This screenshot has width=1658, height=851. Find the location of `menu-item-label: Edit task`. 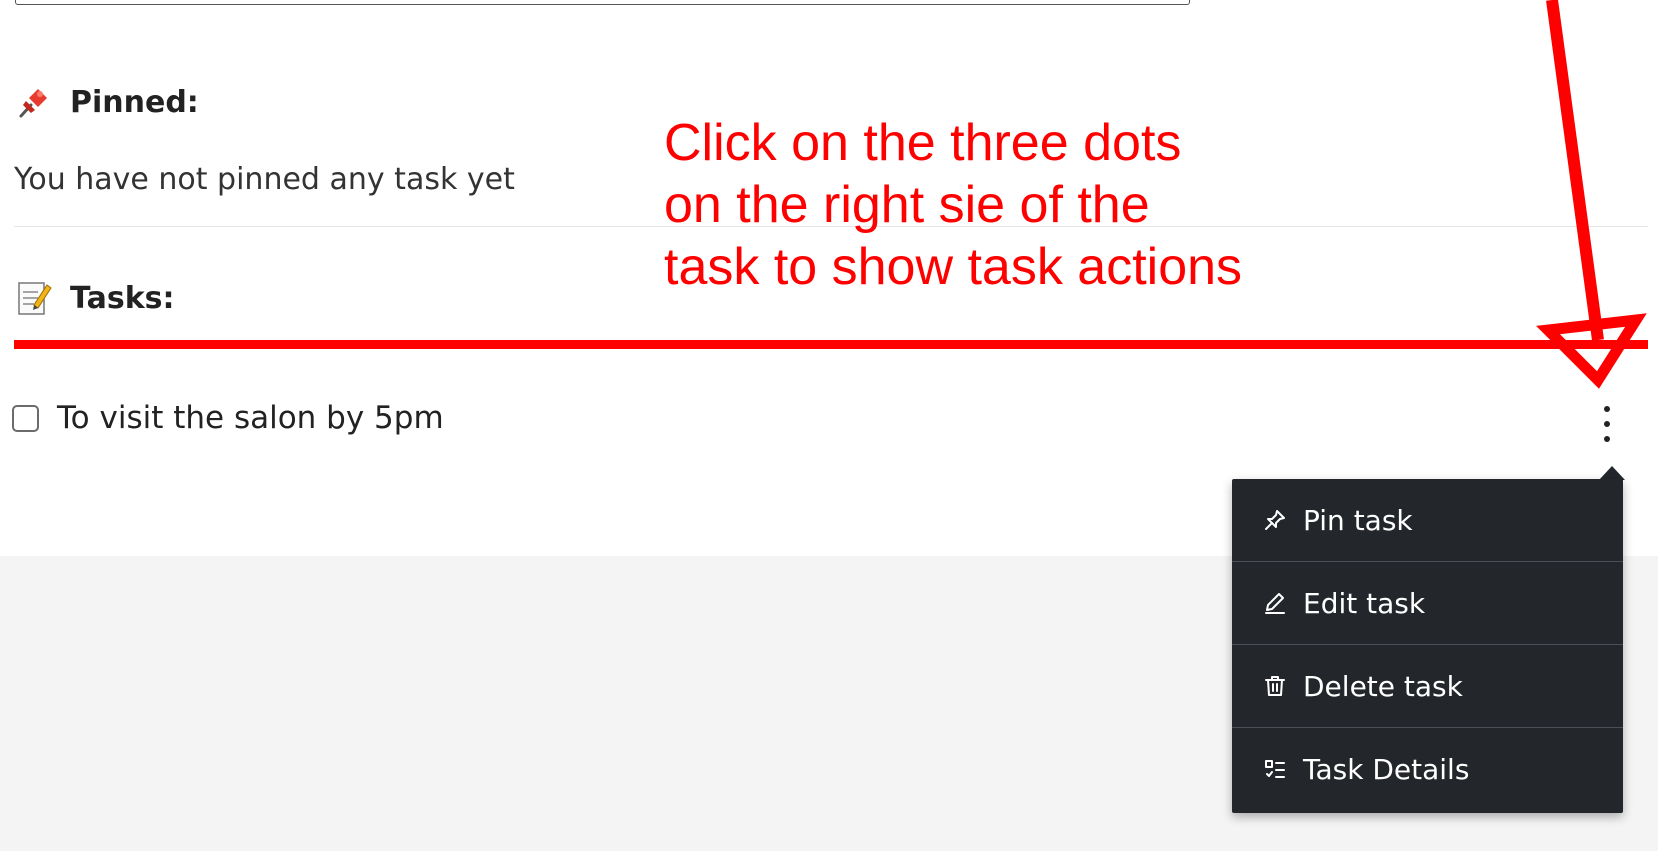

menu-item-label: Edit task is located at coordinates (1364, 603).